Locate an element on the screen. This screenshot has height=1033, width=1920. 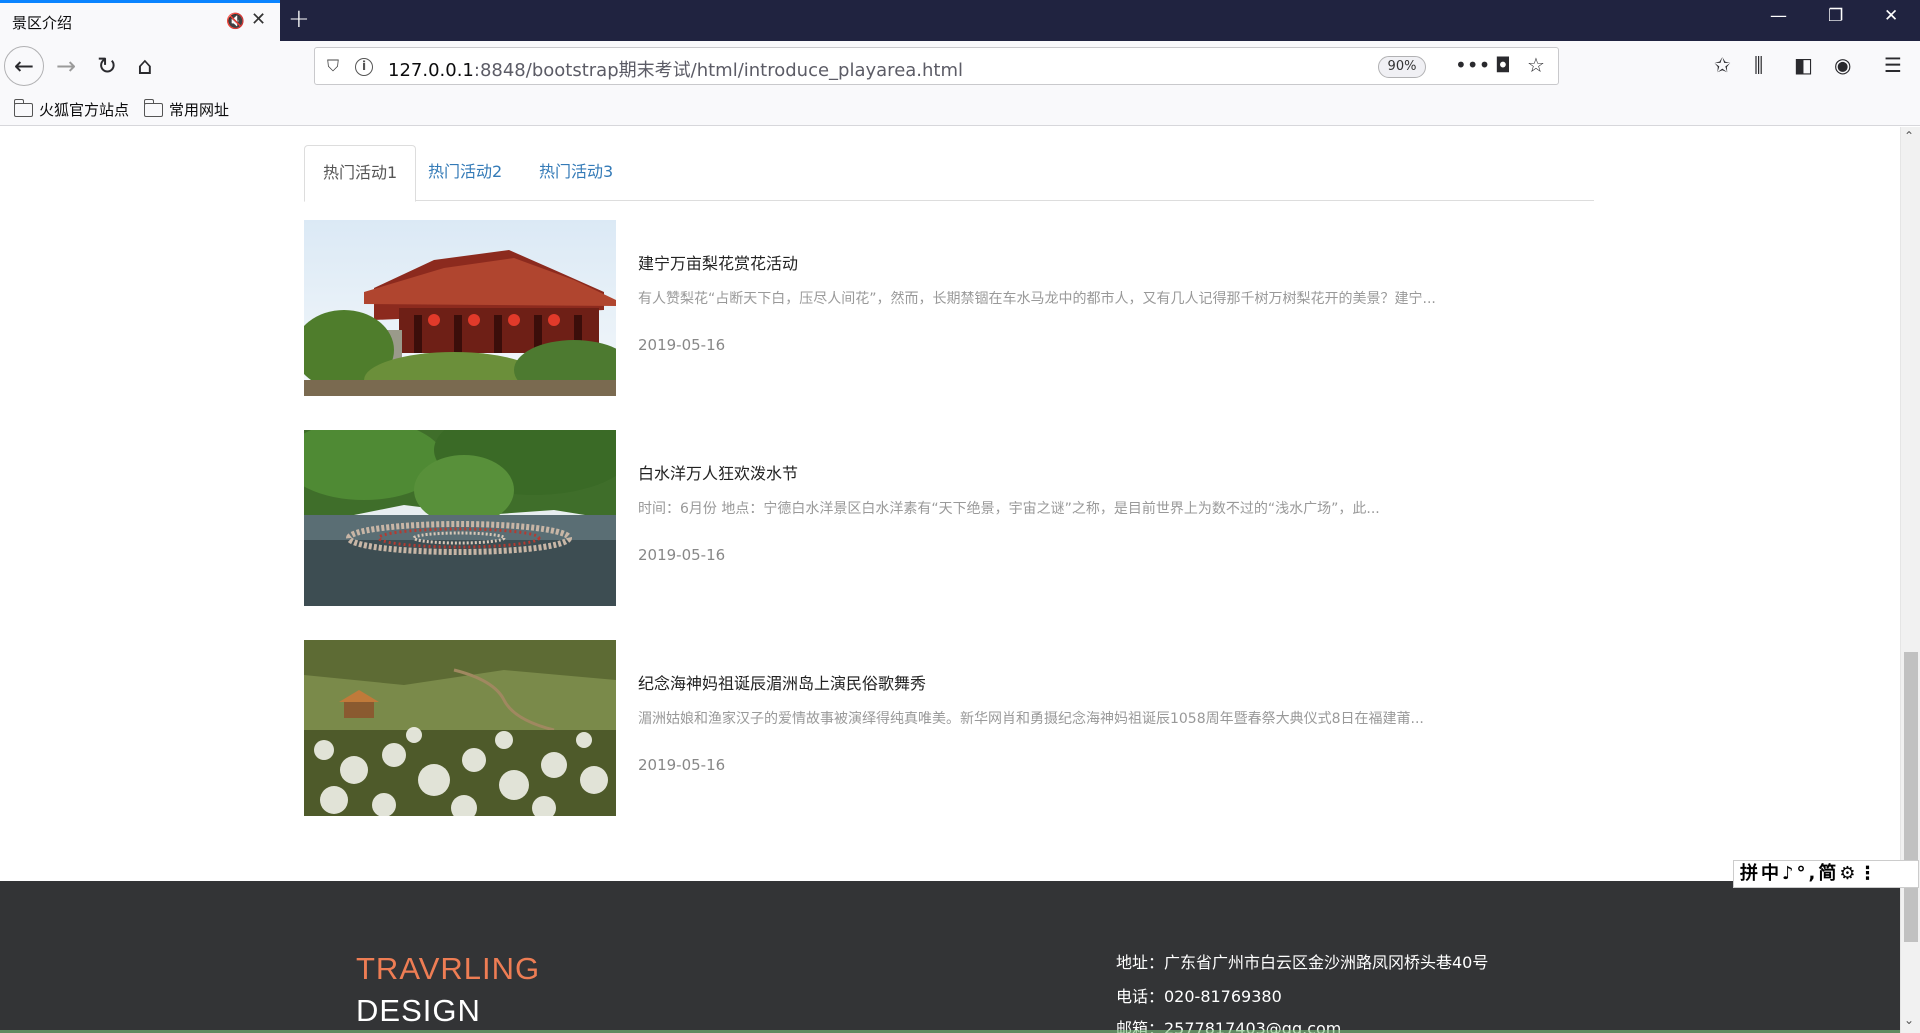
news-title: 建宁万亩梨花赏花活动 is located at coordinates (718, 262).